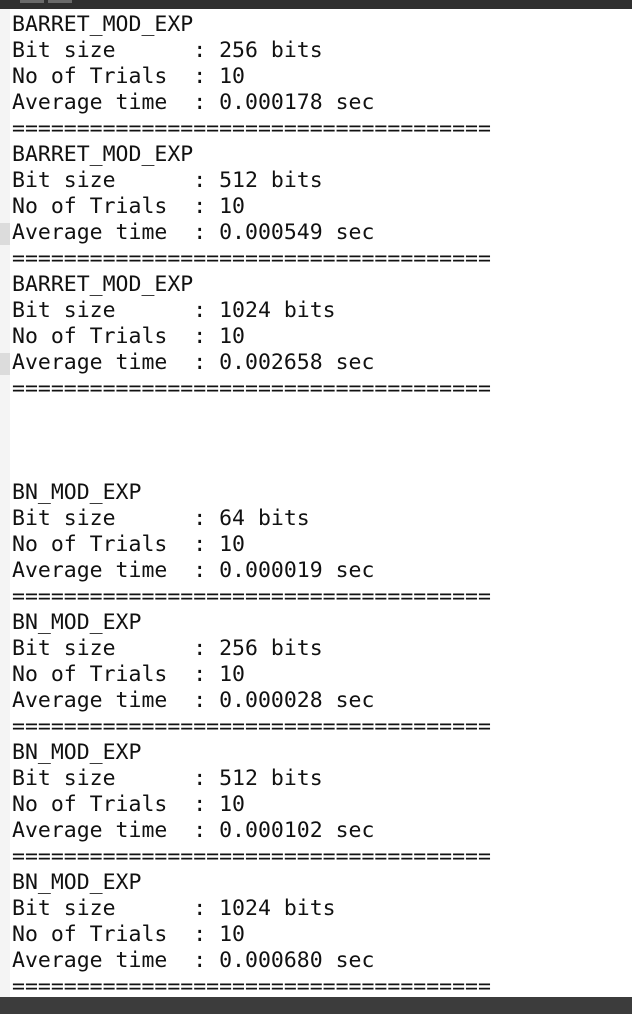  What do you see at coordinates (193, 232) in the screenshot?
I see `average-time-line: Average time : 0.000549 sec` at bounding box center [193, 232].